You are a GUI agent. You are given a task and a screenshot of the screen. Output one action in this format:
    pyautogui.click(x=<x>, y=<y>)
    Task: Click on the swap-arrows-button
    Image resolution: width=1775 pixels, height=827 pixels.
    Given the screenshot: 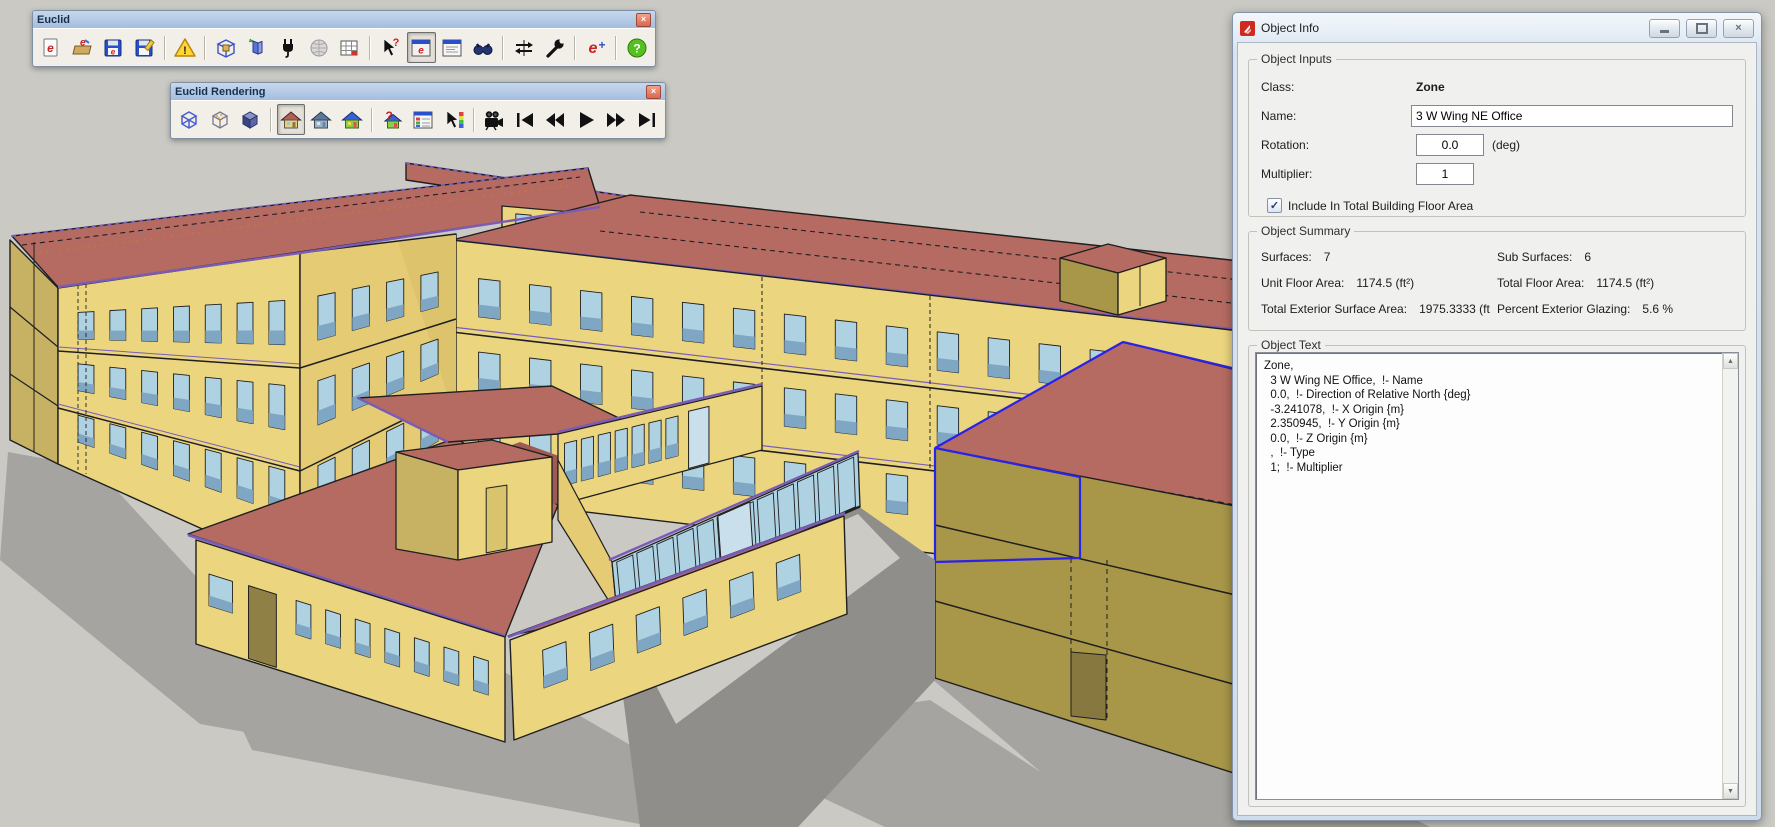 What is the action you would take?
    pyautogui.click(x=523, y=47)
    